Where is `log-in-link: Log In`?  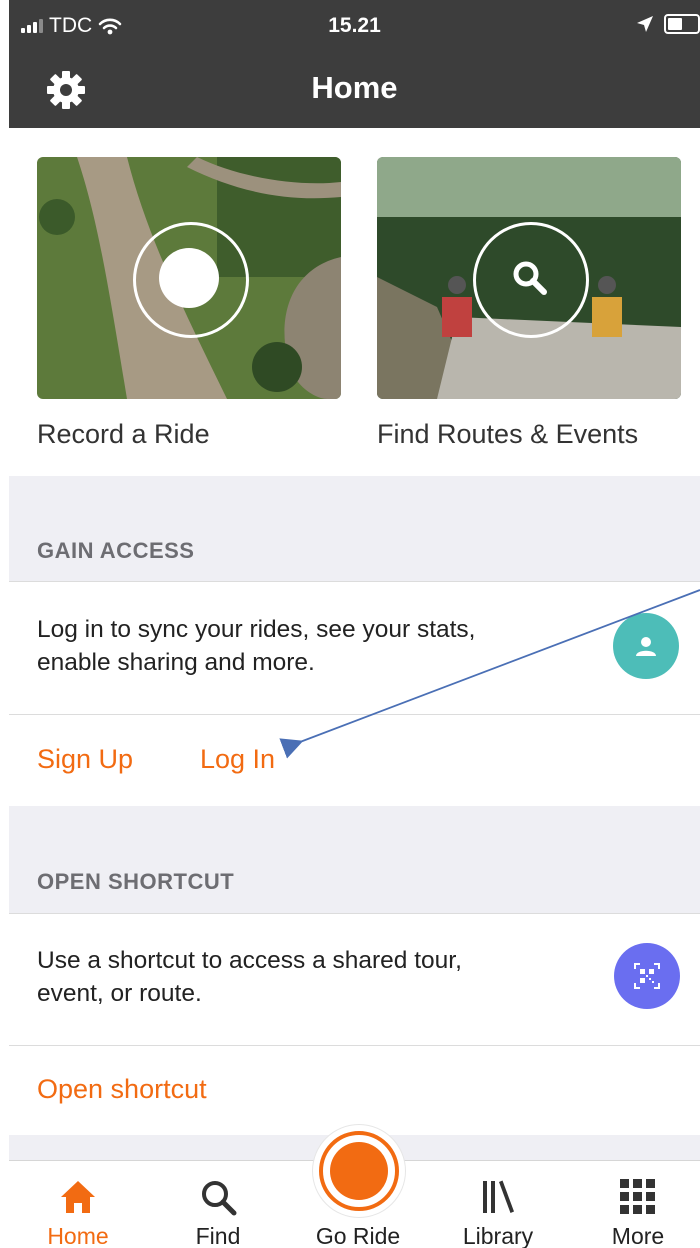
log-in-link: Log In is located at coordinates (237, 759).